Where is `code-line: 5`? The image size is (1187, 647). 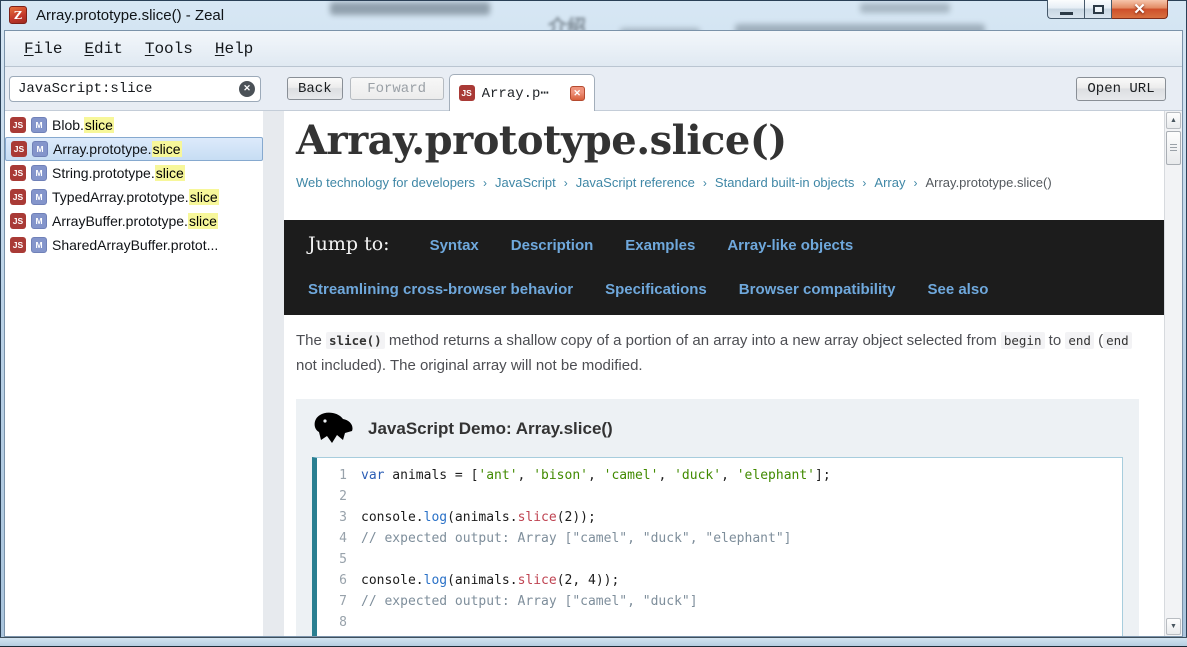 code-line: 5 is located at coordinates (719, 559).